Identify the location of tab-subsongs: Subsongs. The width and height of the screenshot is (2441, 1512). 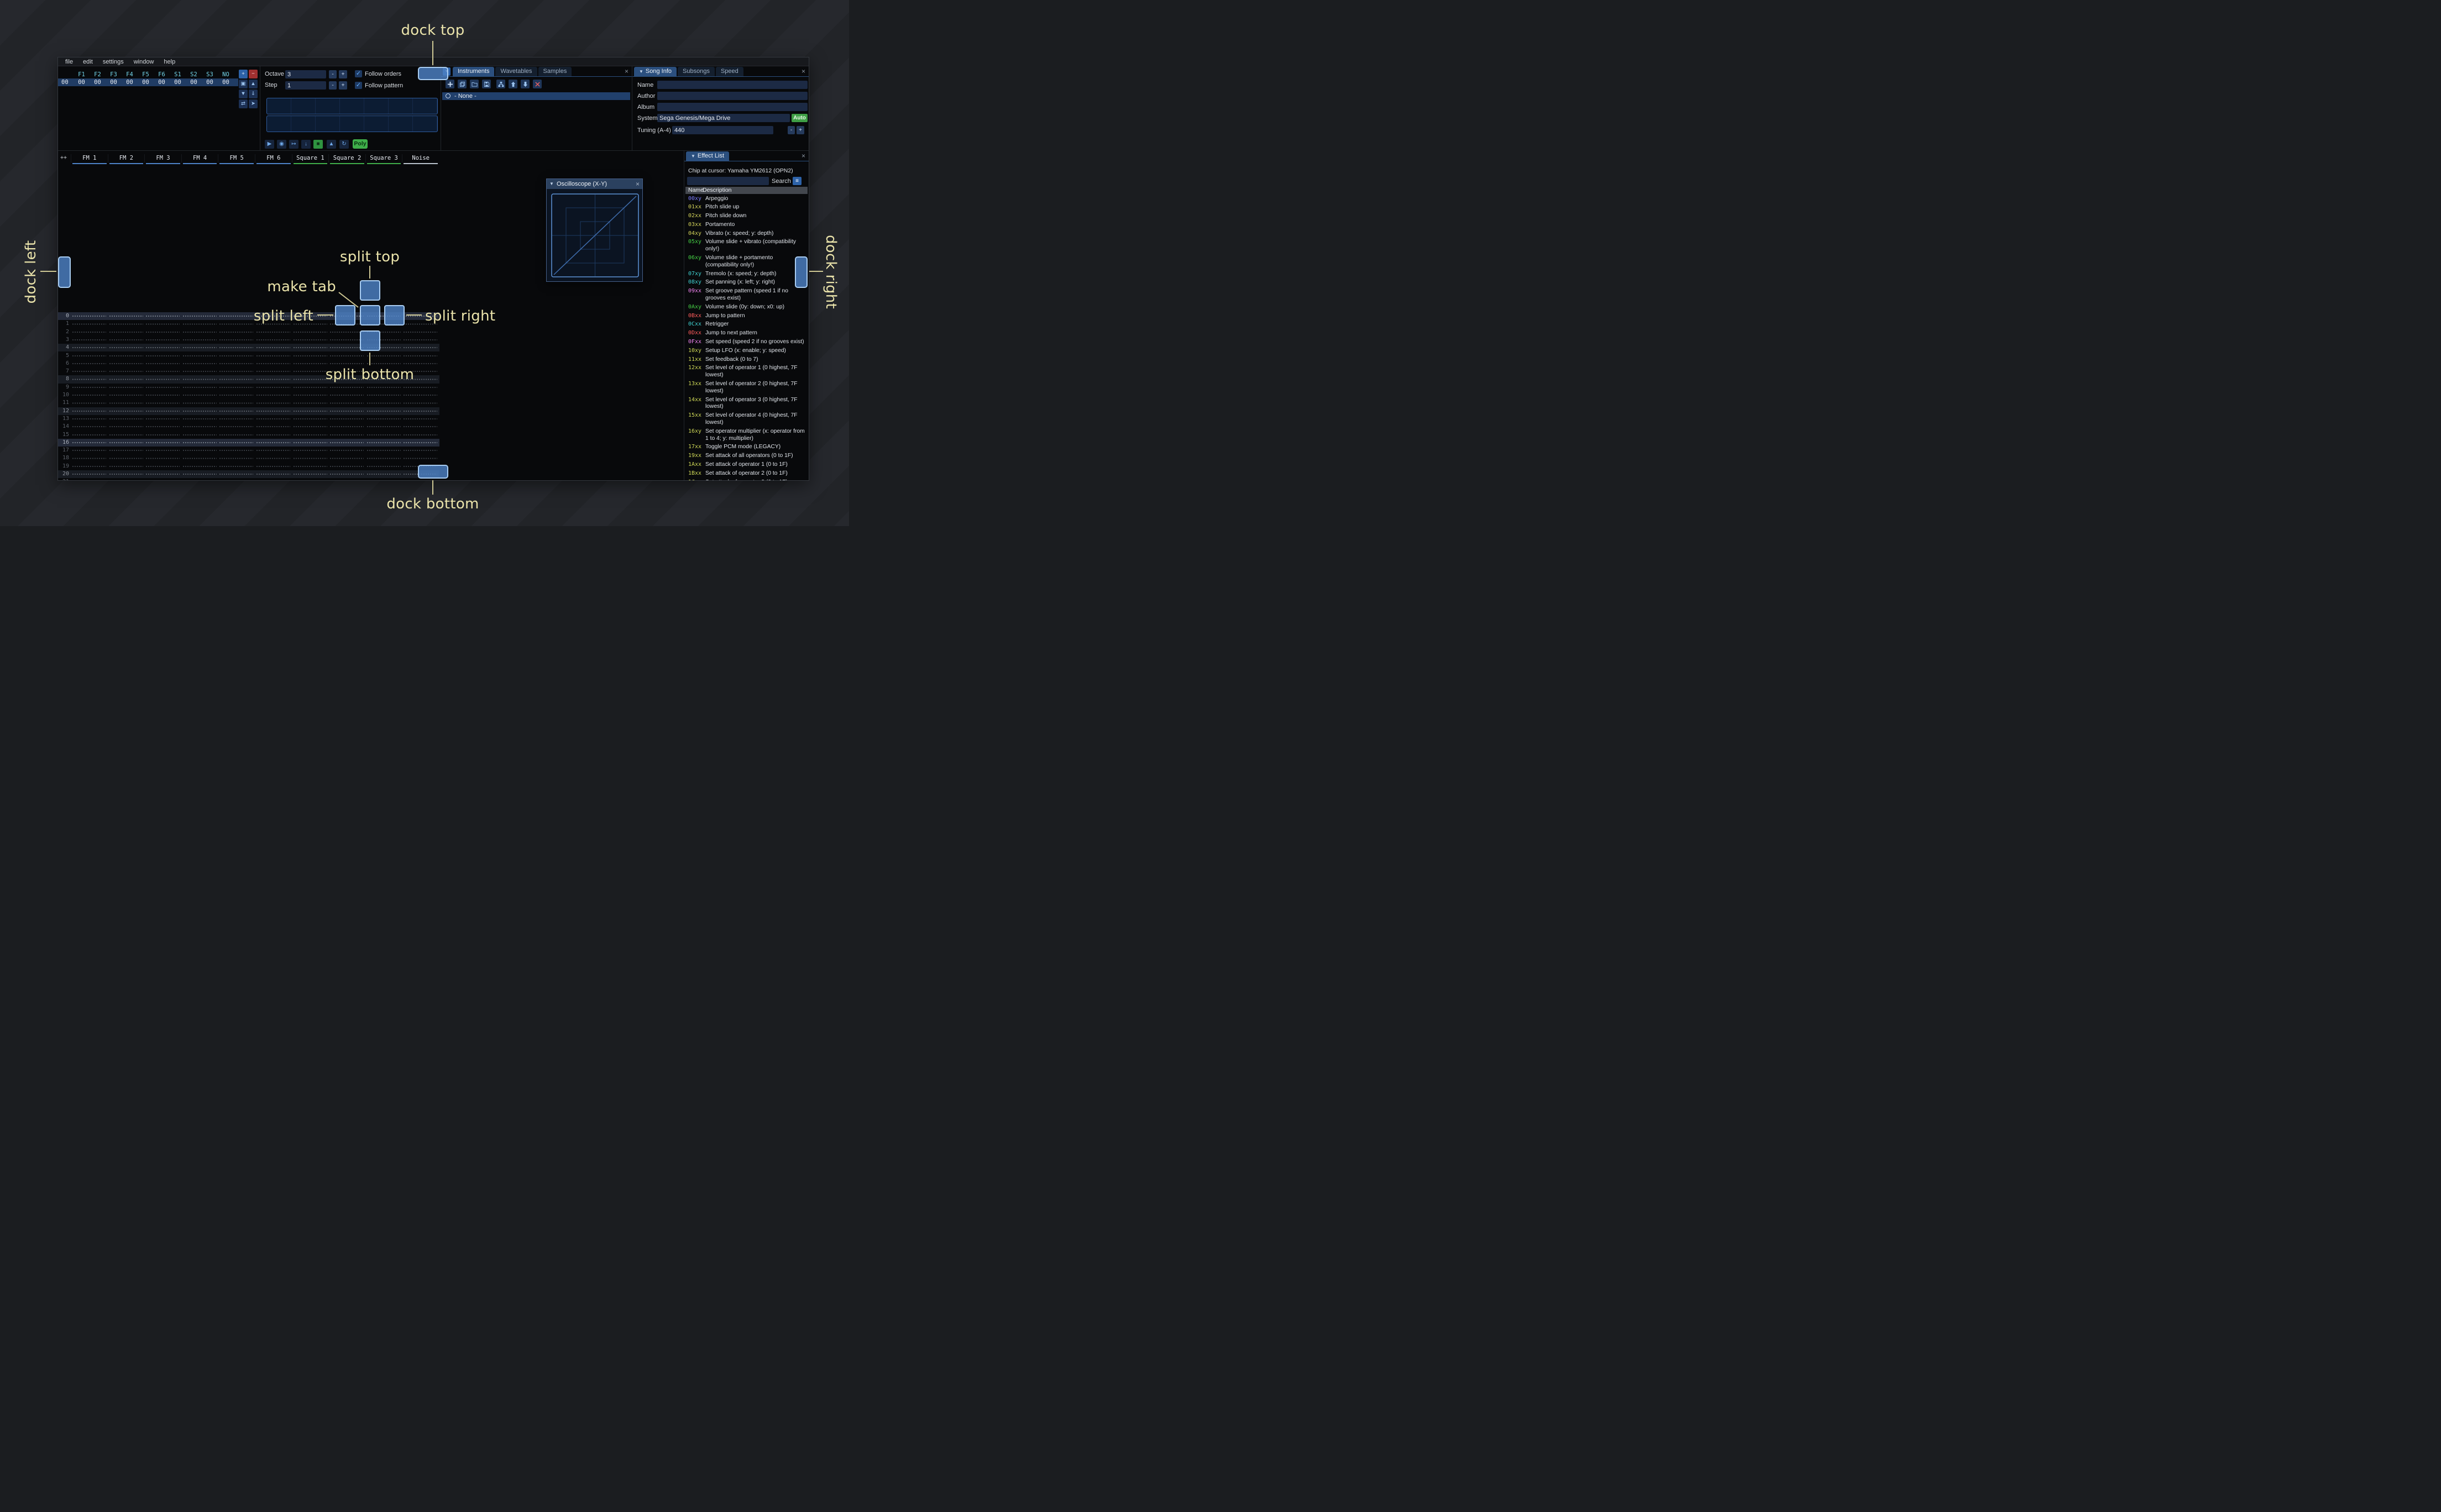
(696, 71).